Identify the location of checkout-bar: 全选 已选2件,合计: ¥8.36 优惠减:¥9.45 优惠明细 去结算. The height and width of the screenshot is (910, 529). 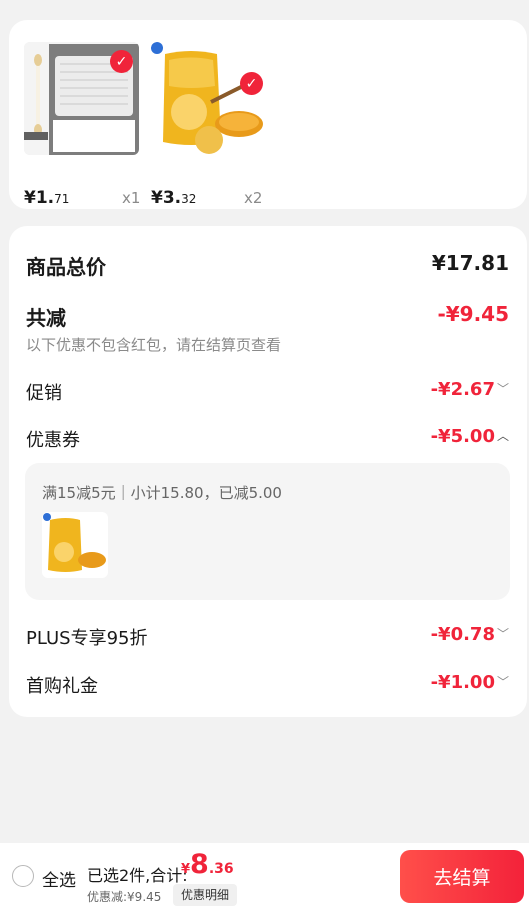
(264, 876).